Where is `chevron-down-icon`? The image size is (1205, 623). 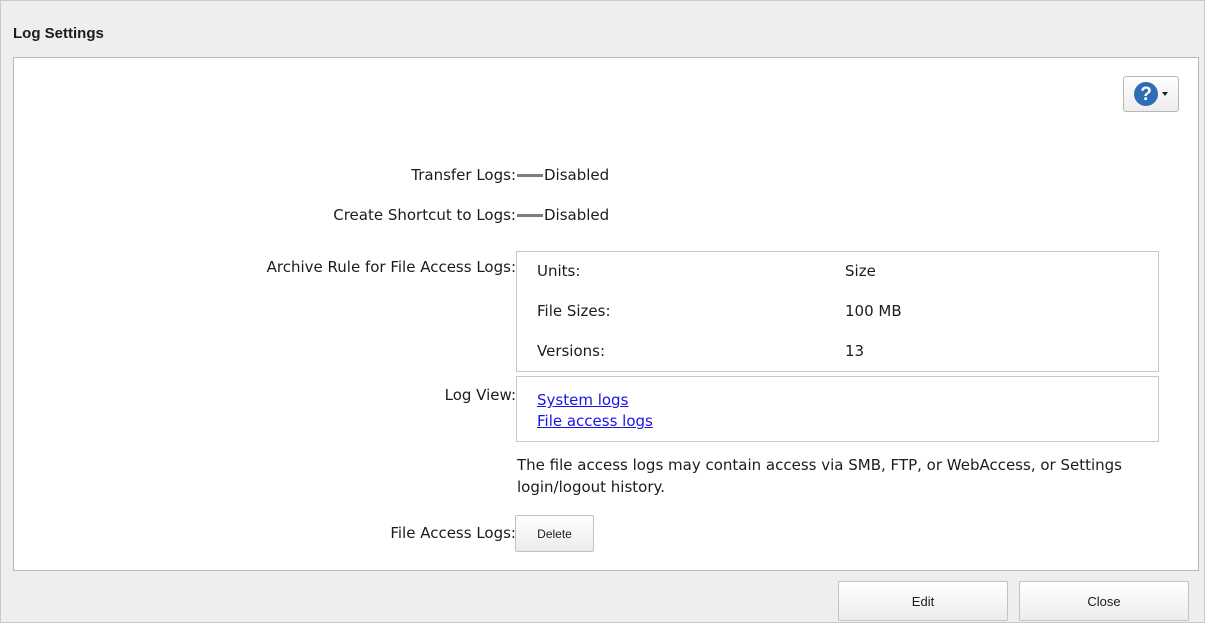 chevron-down-icon is located at coordinates (1165, 94).